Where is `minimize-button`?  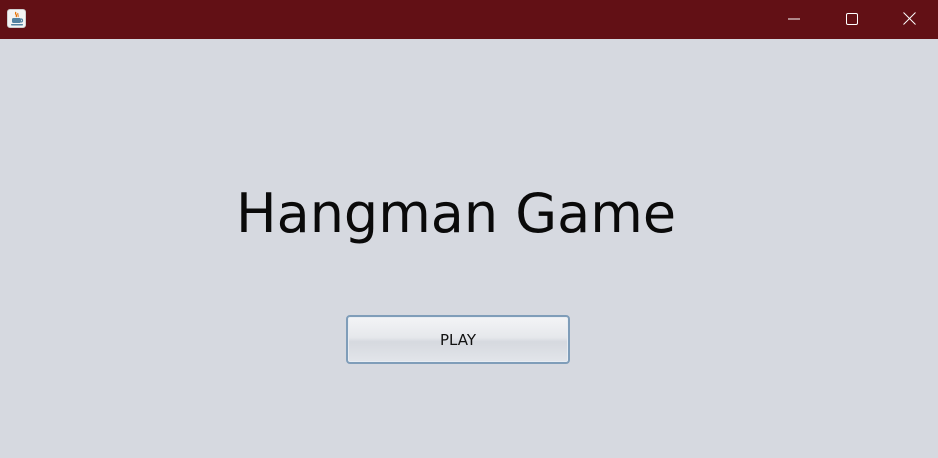 minimize-button is located at coordinates (794, 19).